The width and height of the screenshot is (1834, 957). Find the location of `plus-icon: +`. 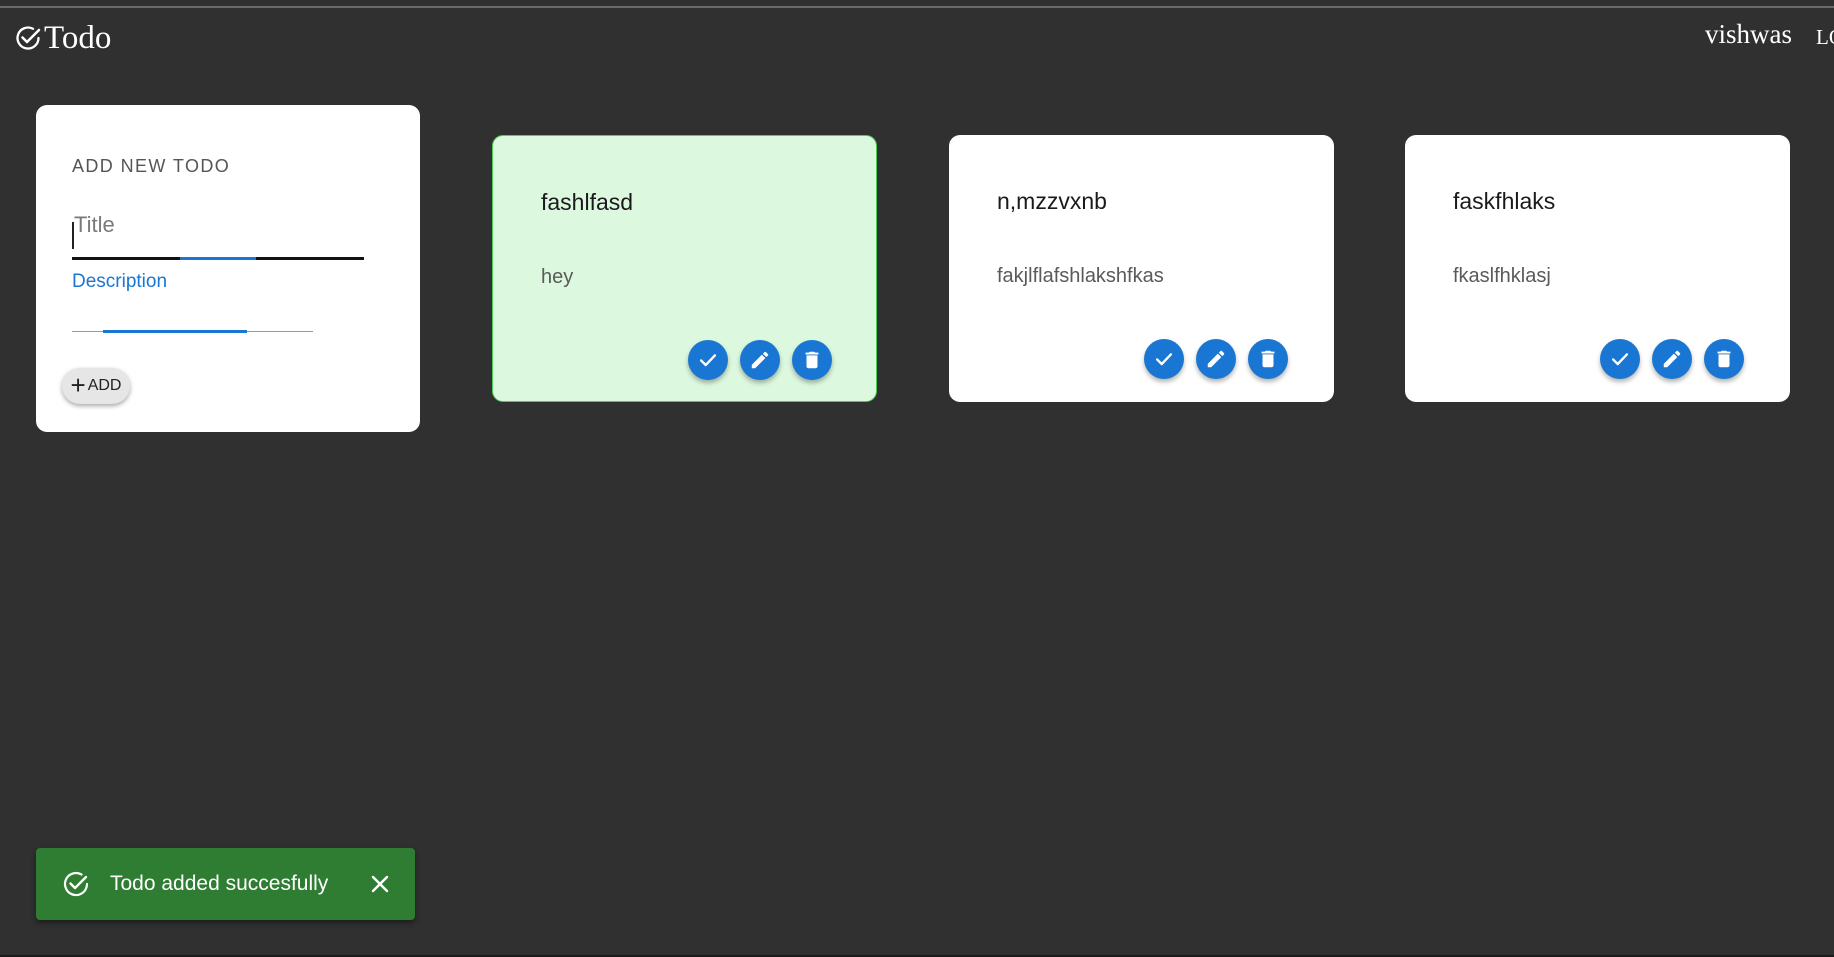

plus-icon: + is located at coordinates (78, 385).